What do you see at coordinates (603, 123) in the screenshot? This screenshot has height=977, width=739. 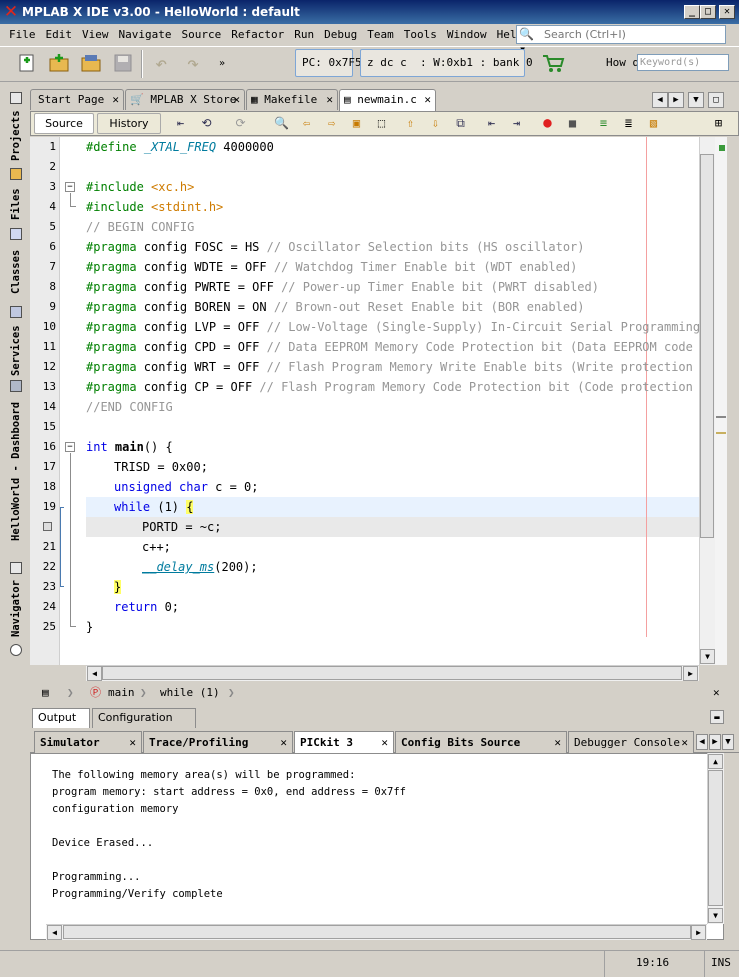 I see `comment-icon: ≡` at bounding box center [603, 123].